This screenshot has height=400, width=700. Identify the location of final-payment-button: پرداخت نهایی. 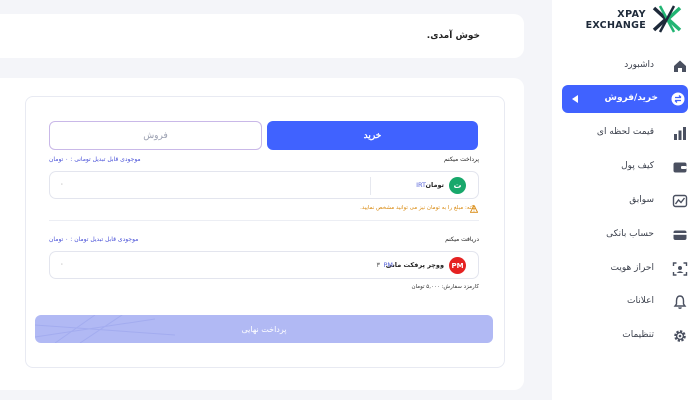
(264, 329).